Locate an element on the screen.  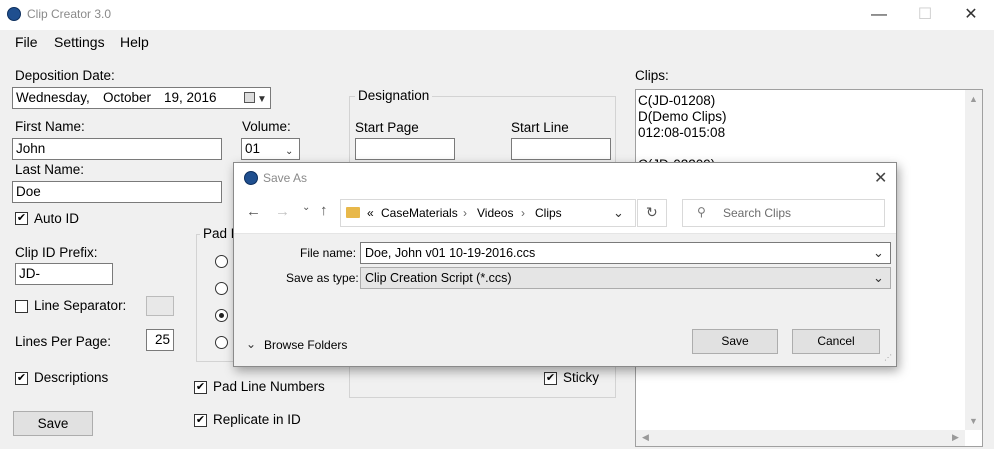
first-name-label: First Name: is located at coordinates (50, 126).